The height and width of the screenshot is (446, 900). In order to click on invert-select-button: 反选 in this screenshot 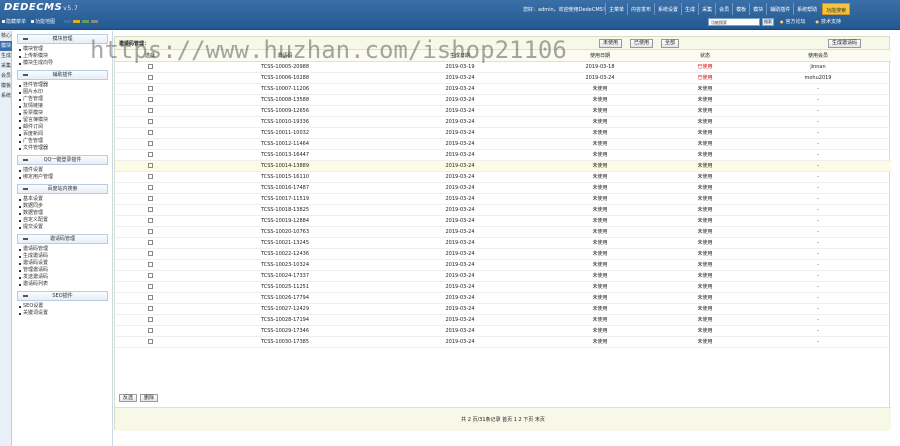, I will do `click(128, 398)`.